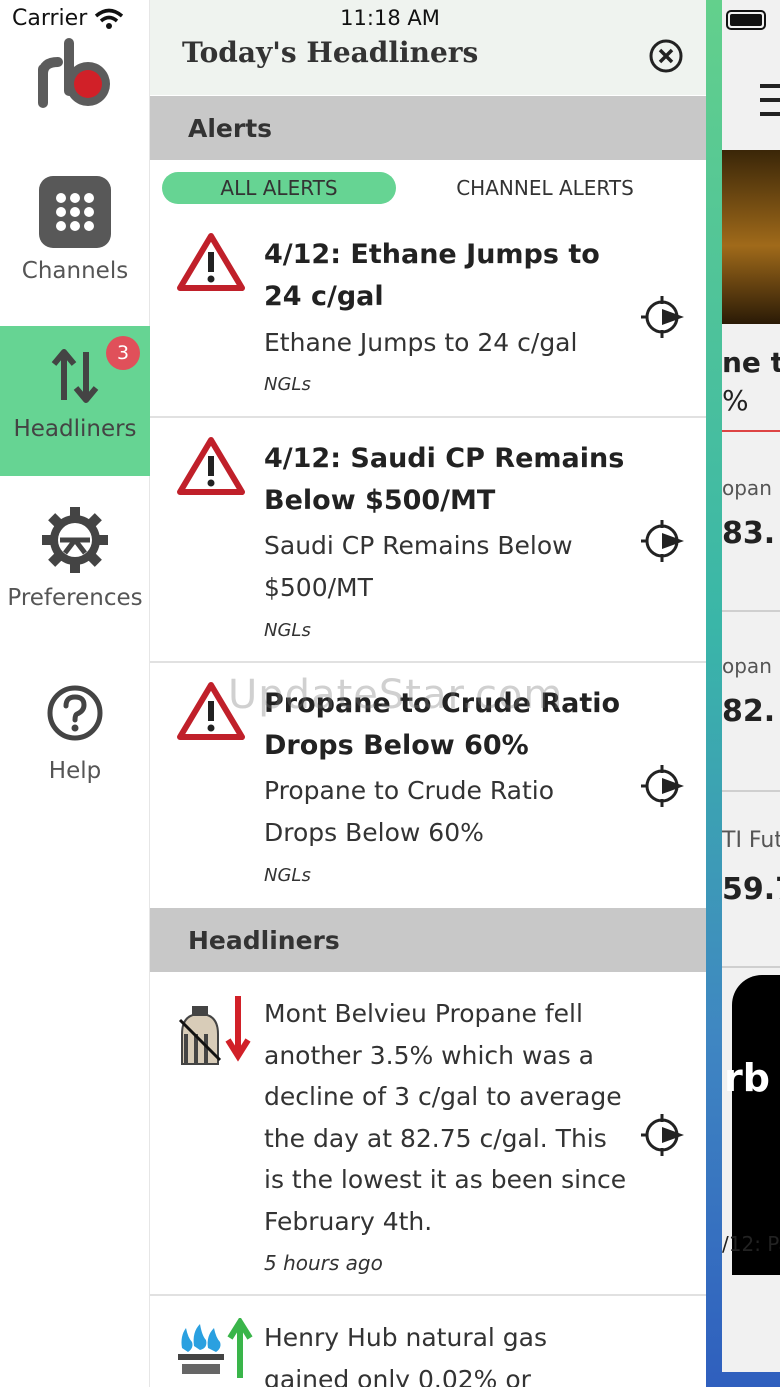 The width and height of the screenshot is (780, 1387). I want to click on tab-channel-alerts: CHANNEL ALERTS, so click(545, 188).